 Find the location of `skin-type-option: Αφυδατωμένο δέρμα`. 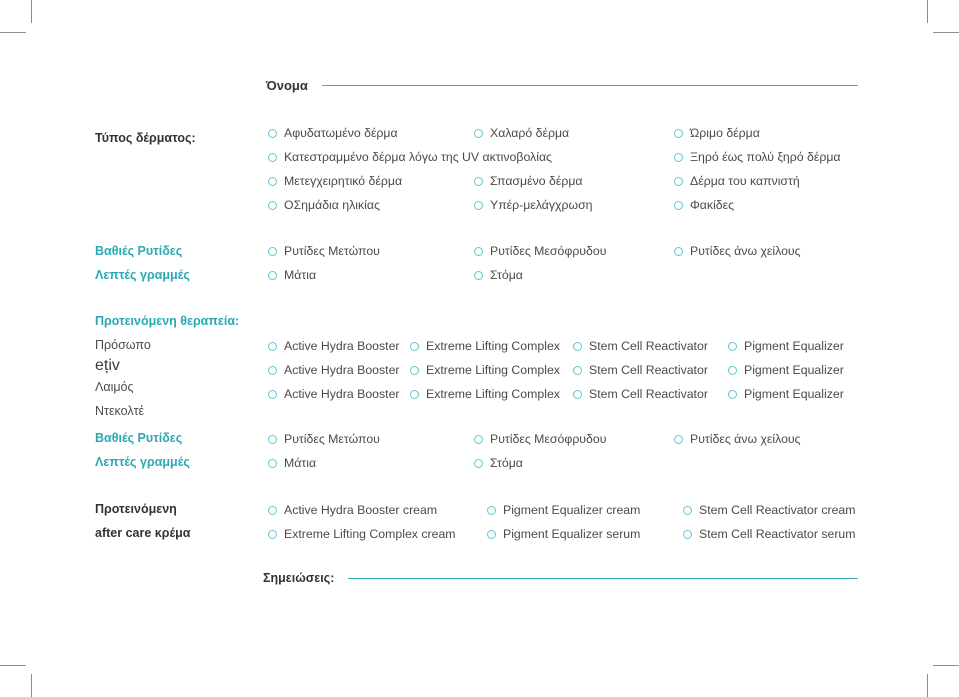

skin-type-option: Αφυδατωμένο δέρμα is located at coordinates (333, 133).